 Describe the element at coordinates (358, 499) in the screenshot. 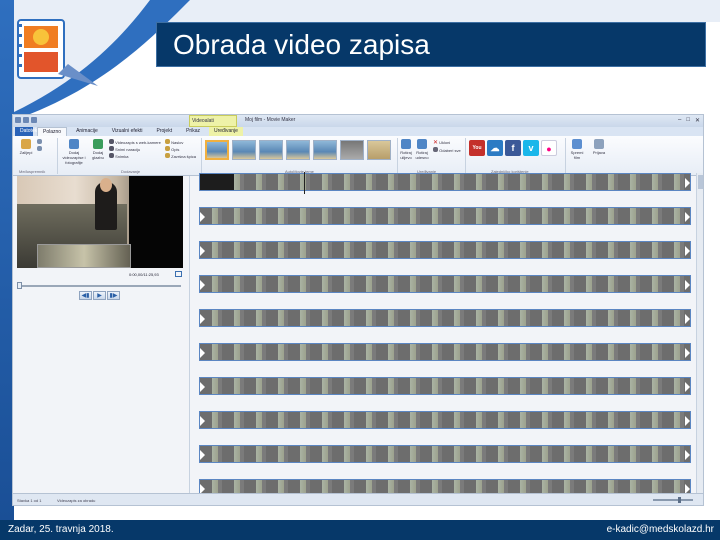

I see `status-bar: Stavka 1 od 1 Videozapis za obradu` at that location.